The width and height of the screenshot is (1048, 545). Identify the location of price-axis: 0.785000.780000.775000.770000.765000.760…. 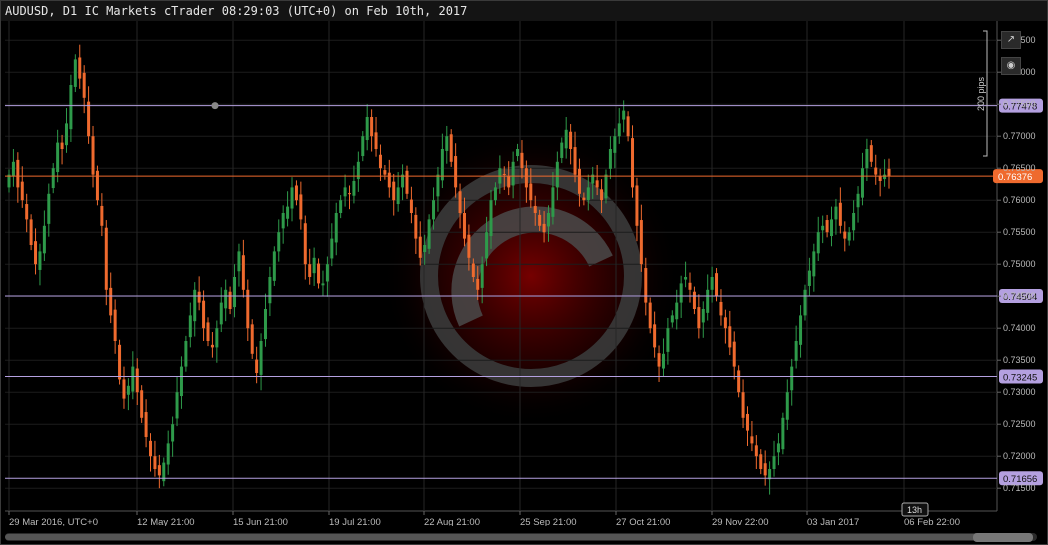
(1016, 264).